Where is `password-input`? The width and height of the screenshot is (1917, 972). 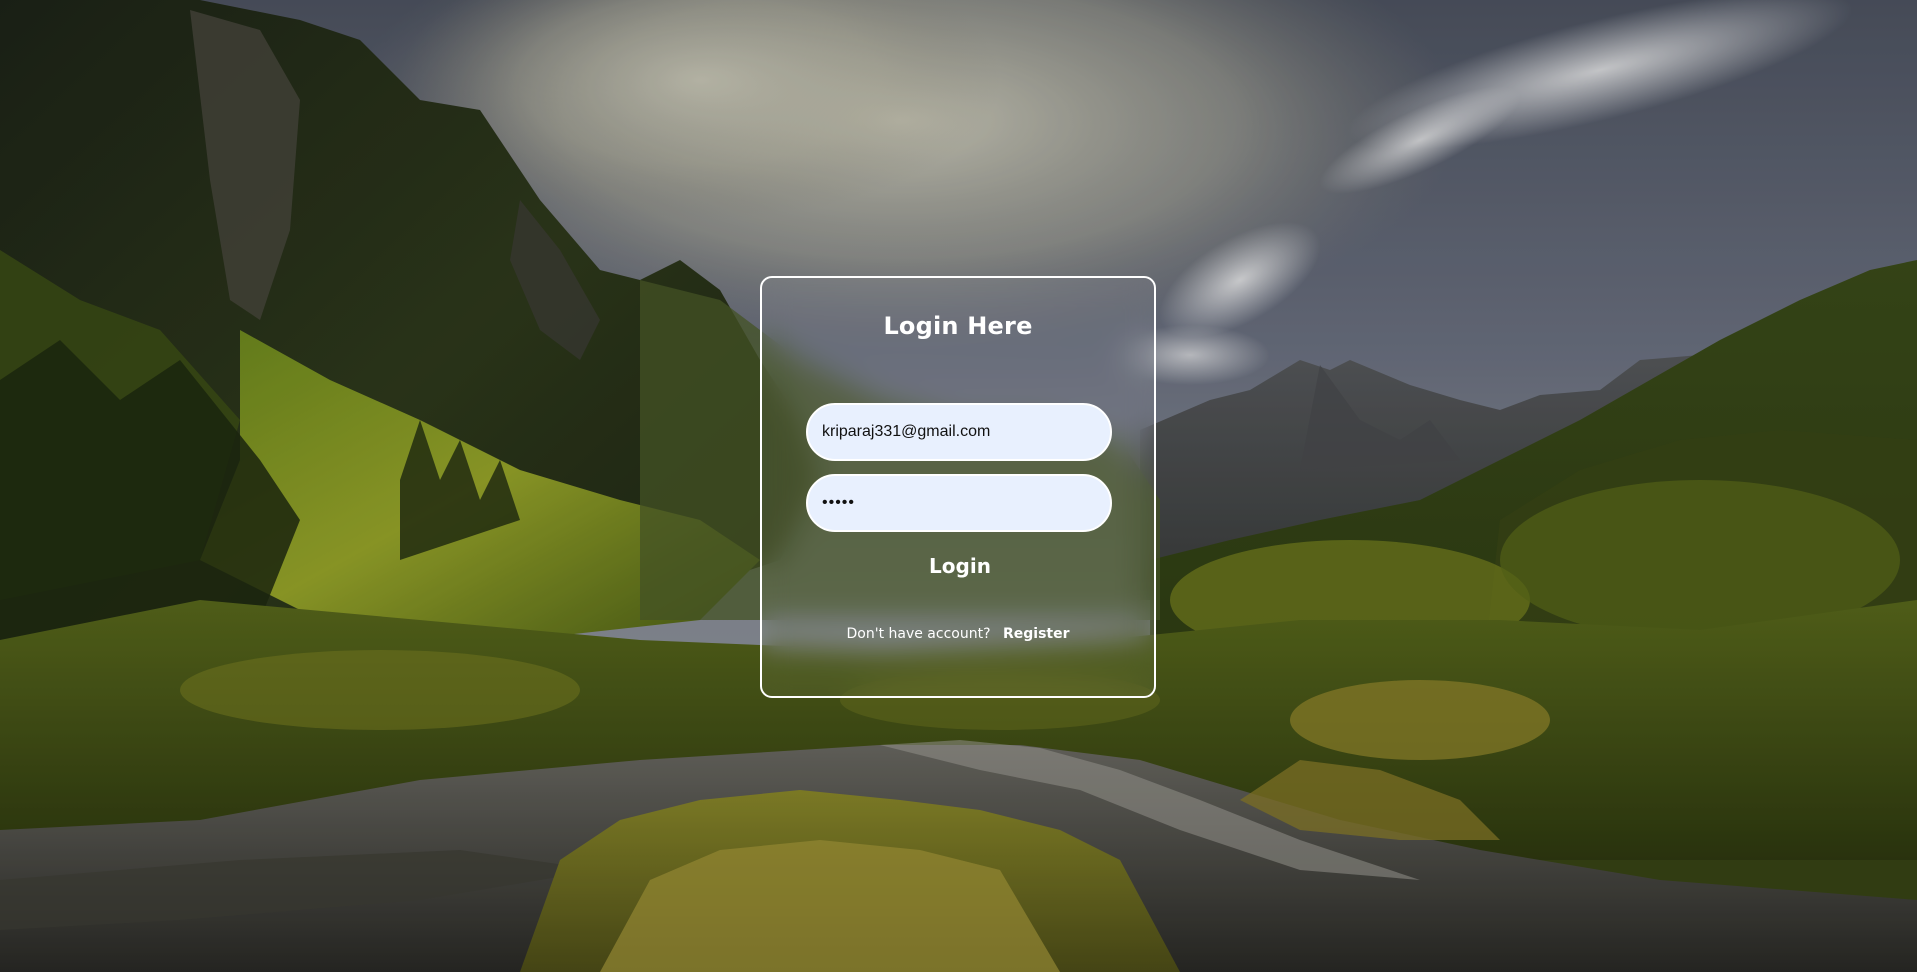
password-input is located at coordinates (959, 503).